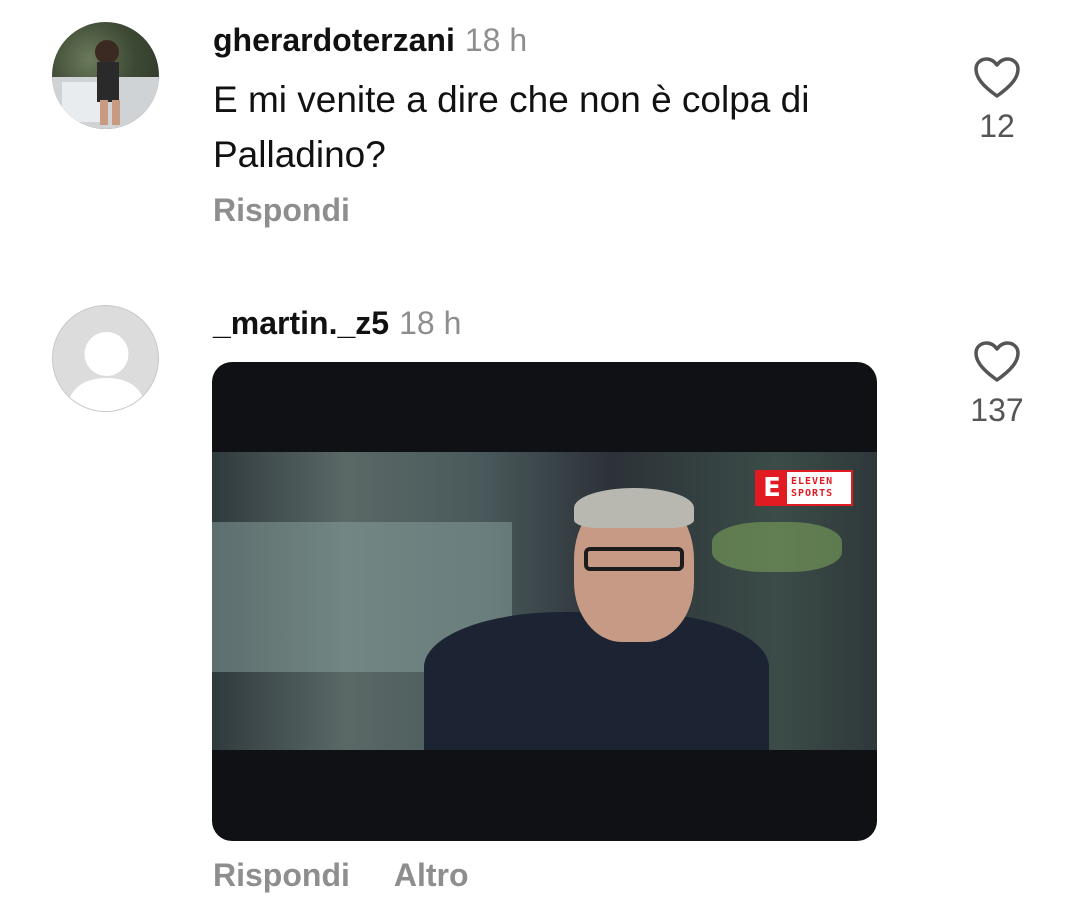 The width and height of the screenshot is (1080, 909). I want to click on logo-line: ELEVEN, so click(812, 481).